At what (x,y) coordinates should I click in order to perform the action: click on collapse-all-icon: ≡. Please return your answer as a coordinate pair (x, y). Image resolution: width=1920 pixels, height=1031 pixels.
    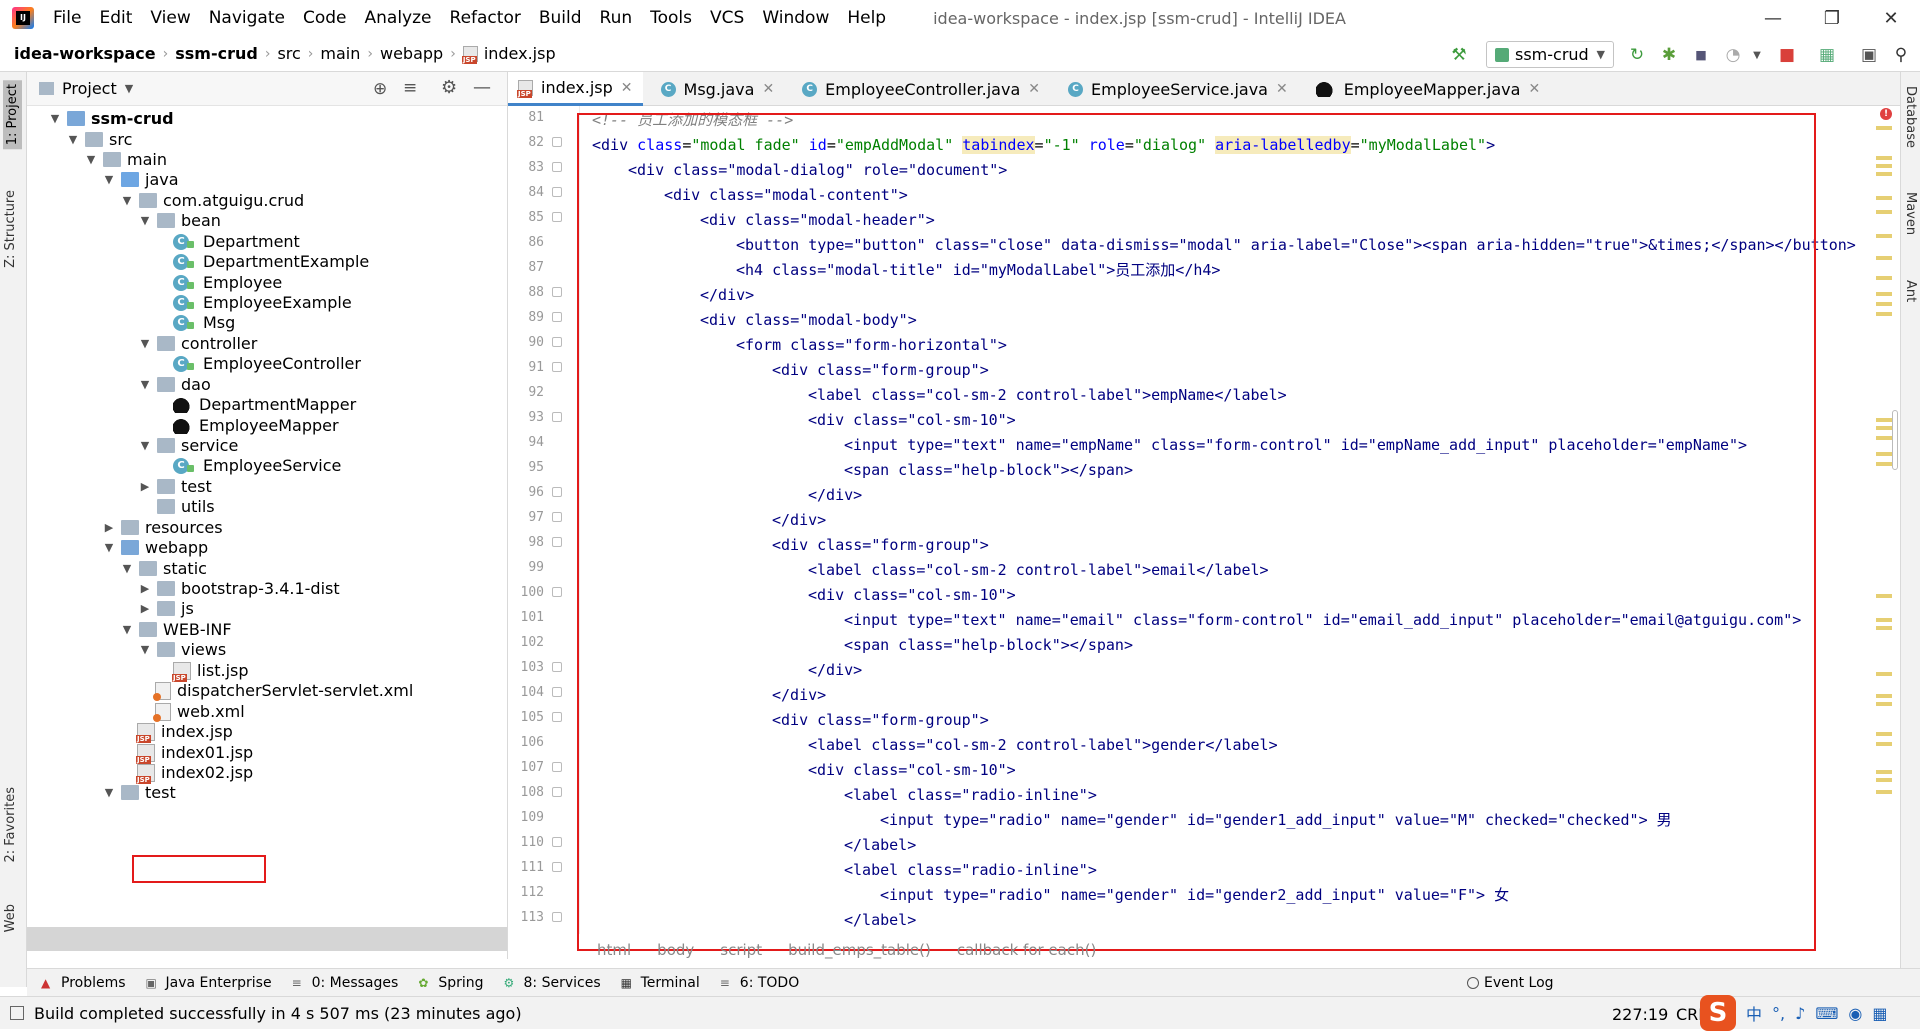
    Looking at the image, I should click on (410, 88).